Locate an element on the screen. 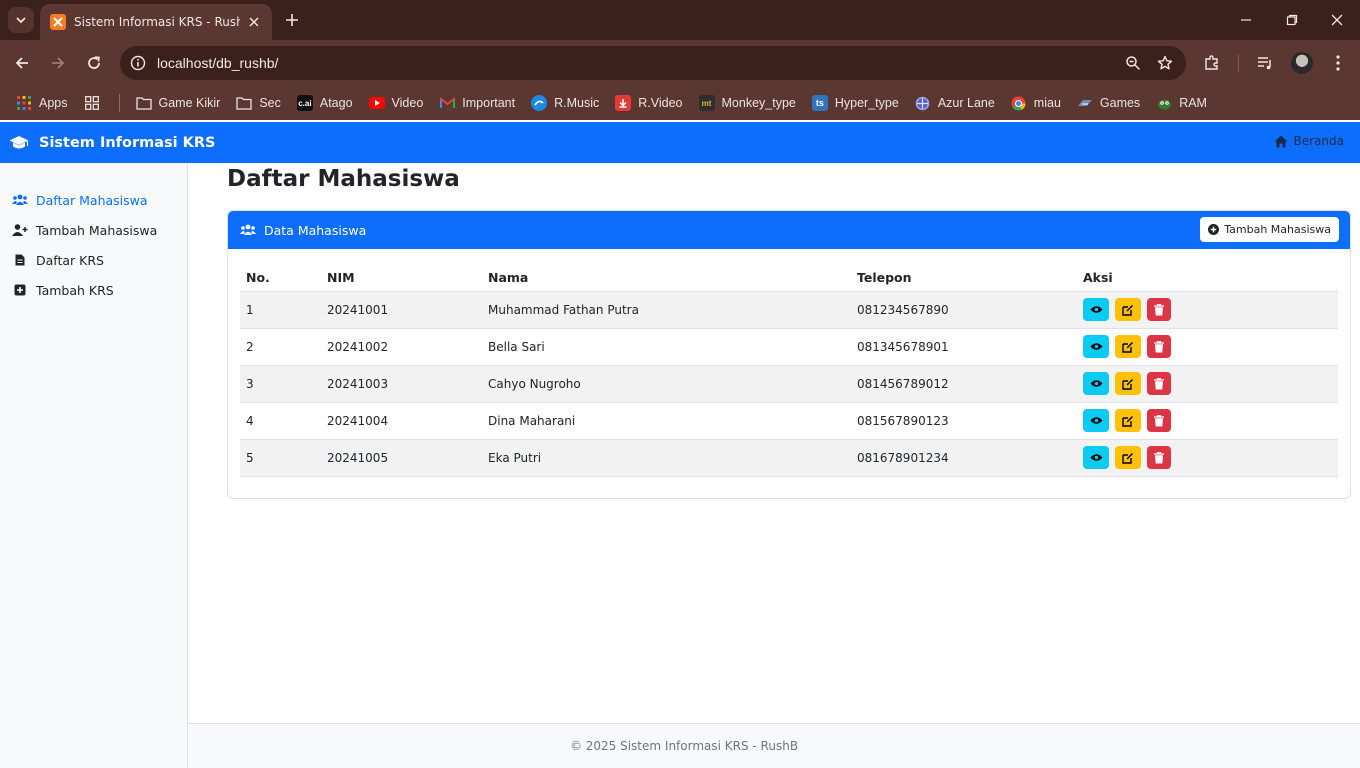  sidebar-item-tambah-krs: Tambah KRS is located at coordinates (93, 290).